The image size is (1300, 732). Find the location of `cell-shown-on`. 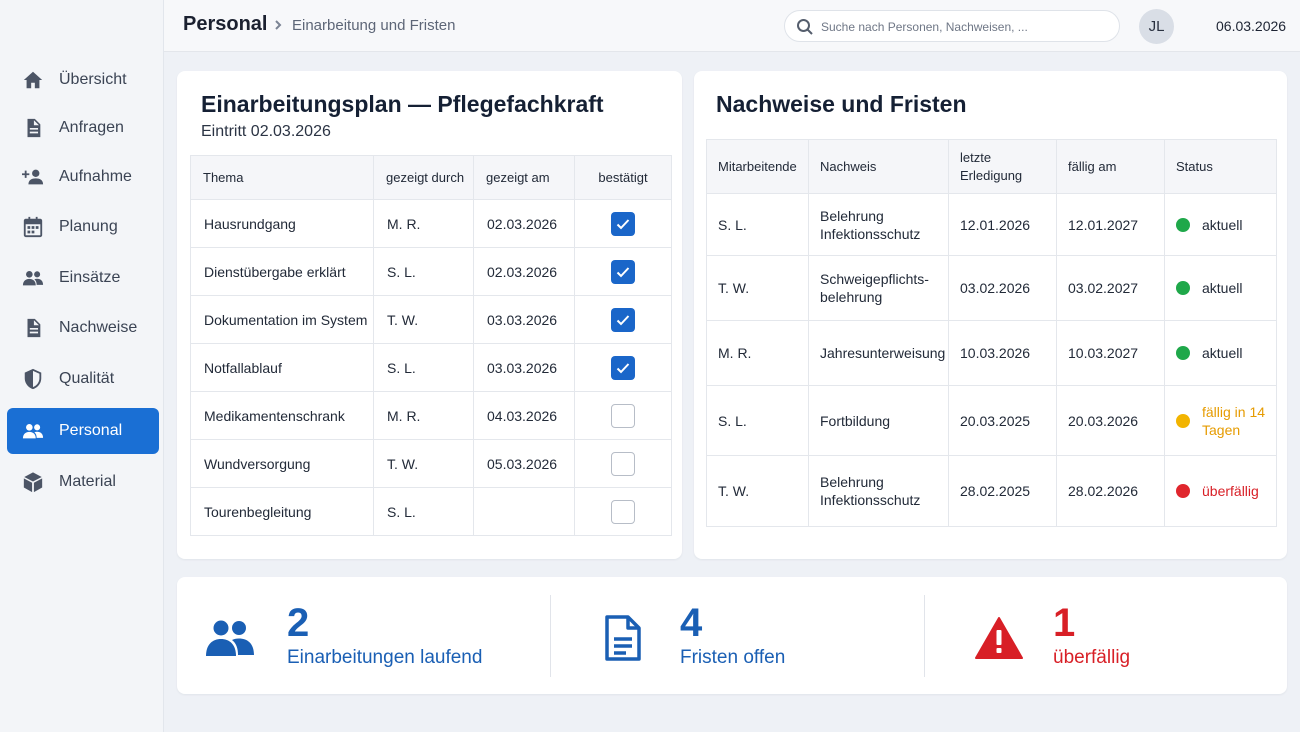

cell-shown-on is located at coordinates (524, 511).